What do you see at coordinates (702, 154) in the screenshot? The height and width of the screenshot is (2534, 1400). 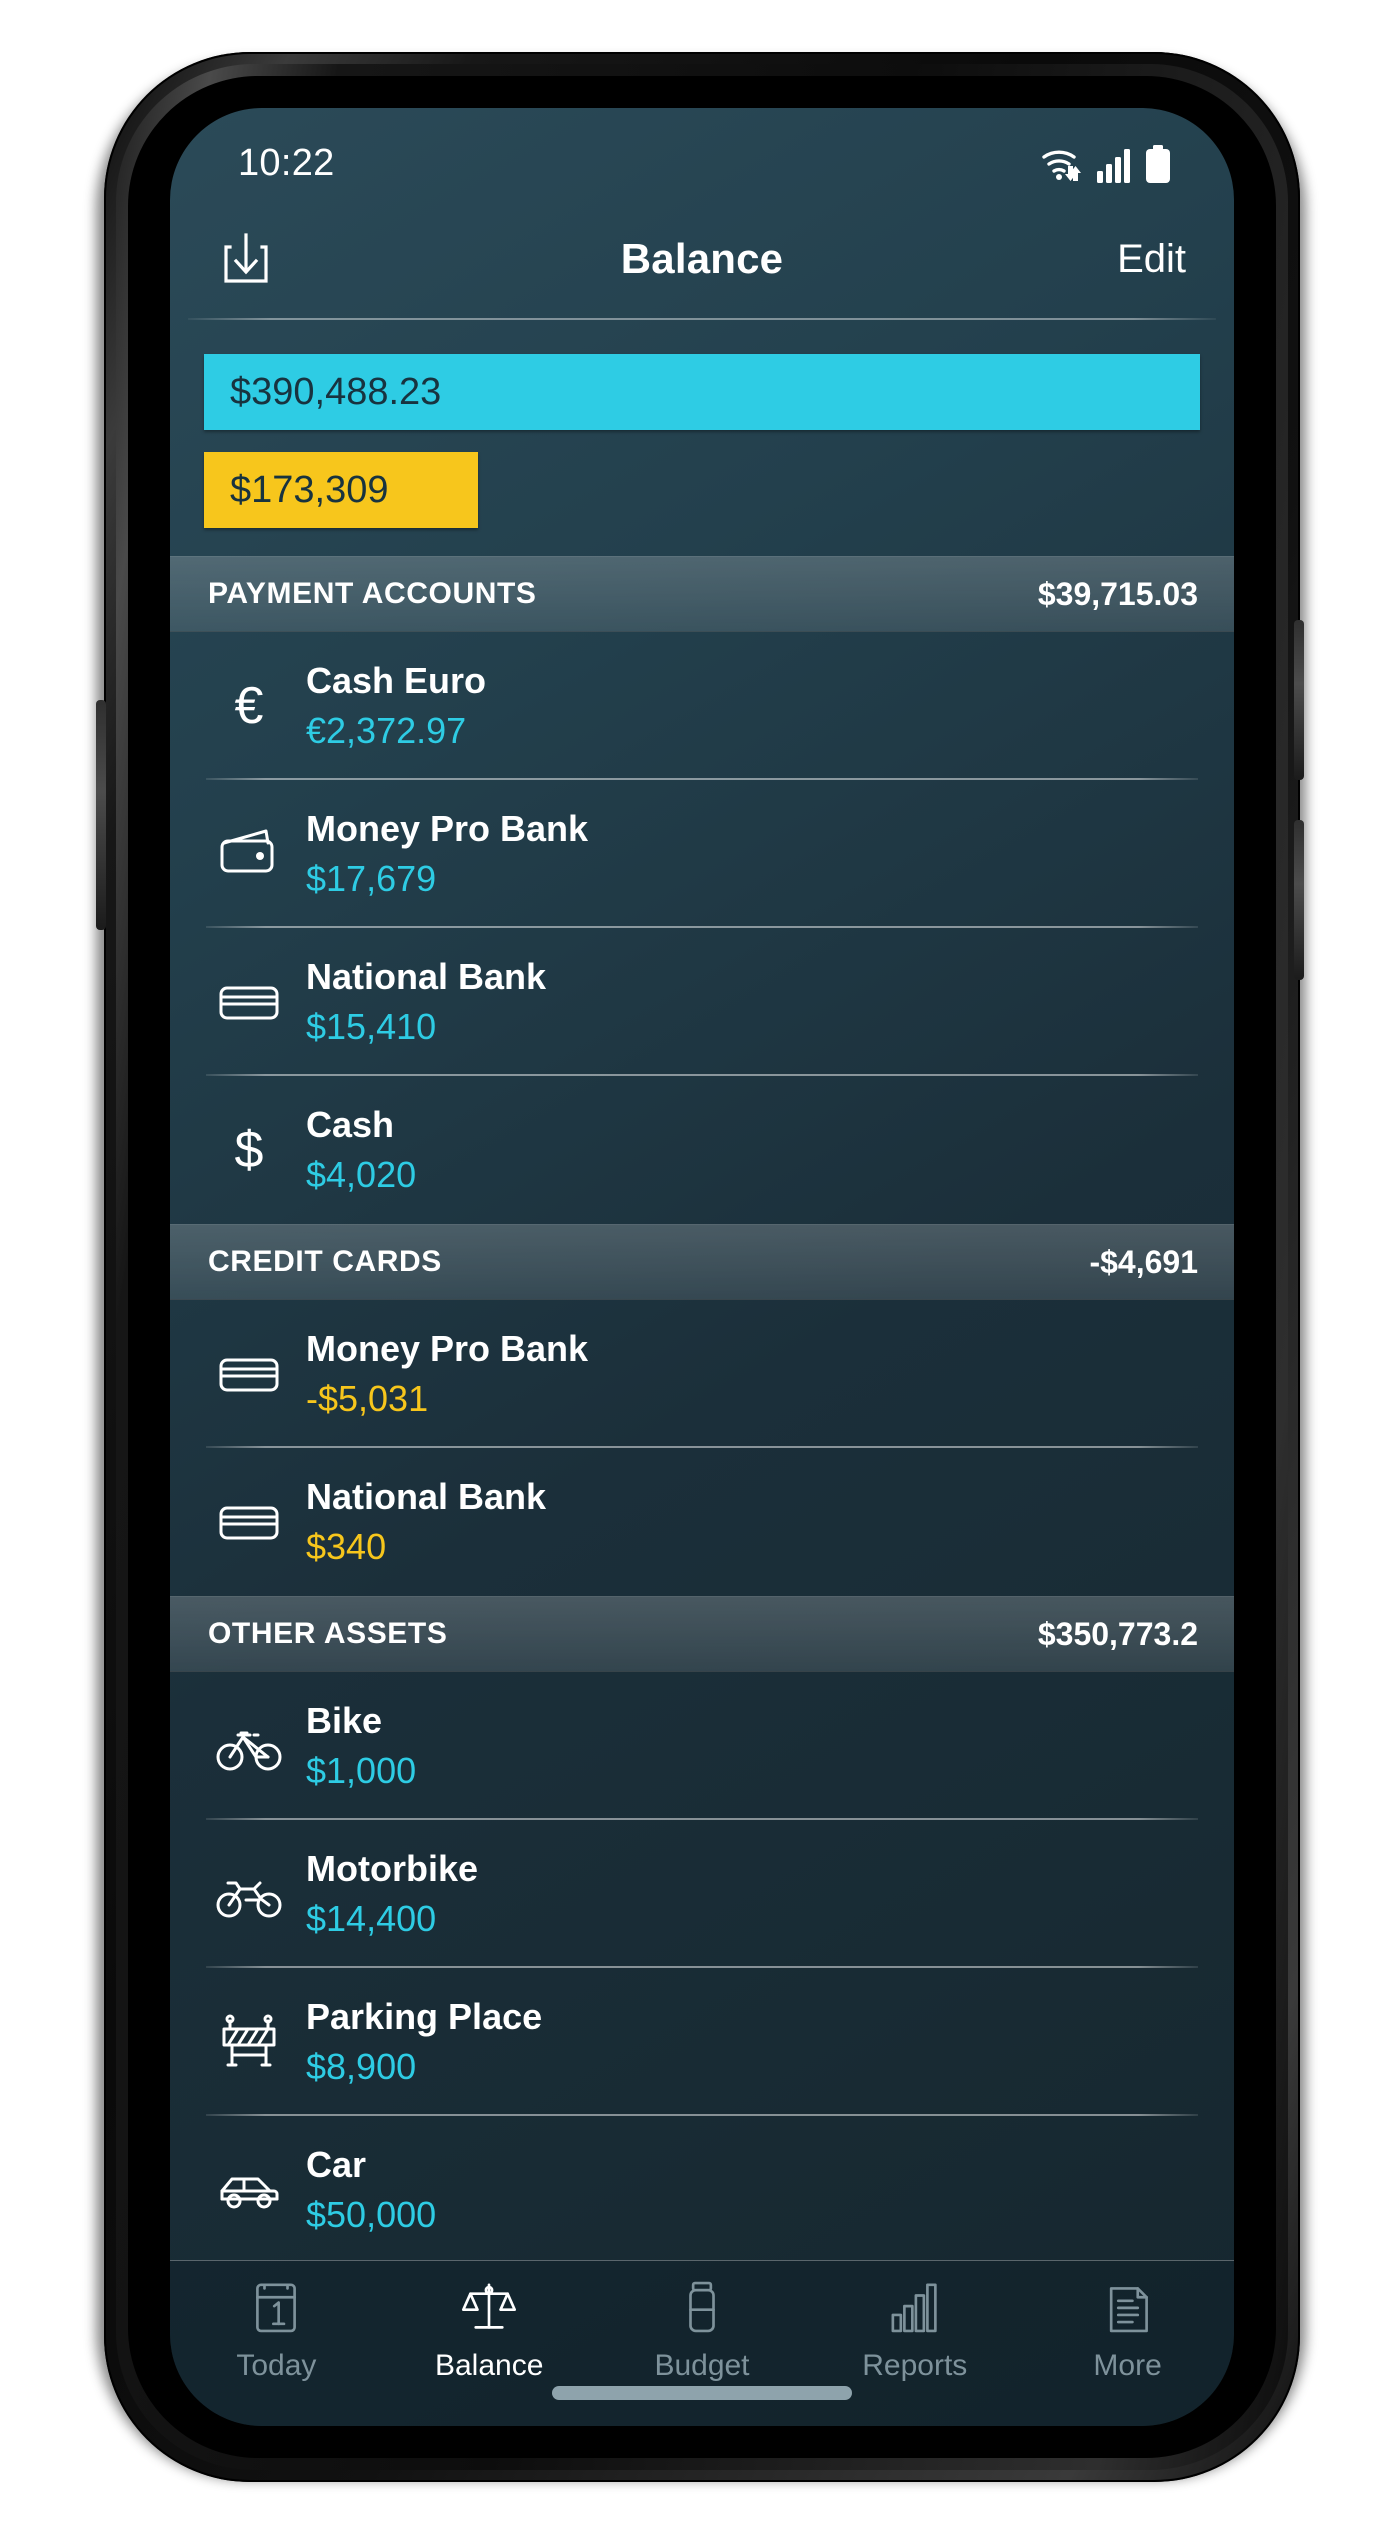 I see `status-bar: 10:22` at bounding box center [702, 154].